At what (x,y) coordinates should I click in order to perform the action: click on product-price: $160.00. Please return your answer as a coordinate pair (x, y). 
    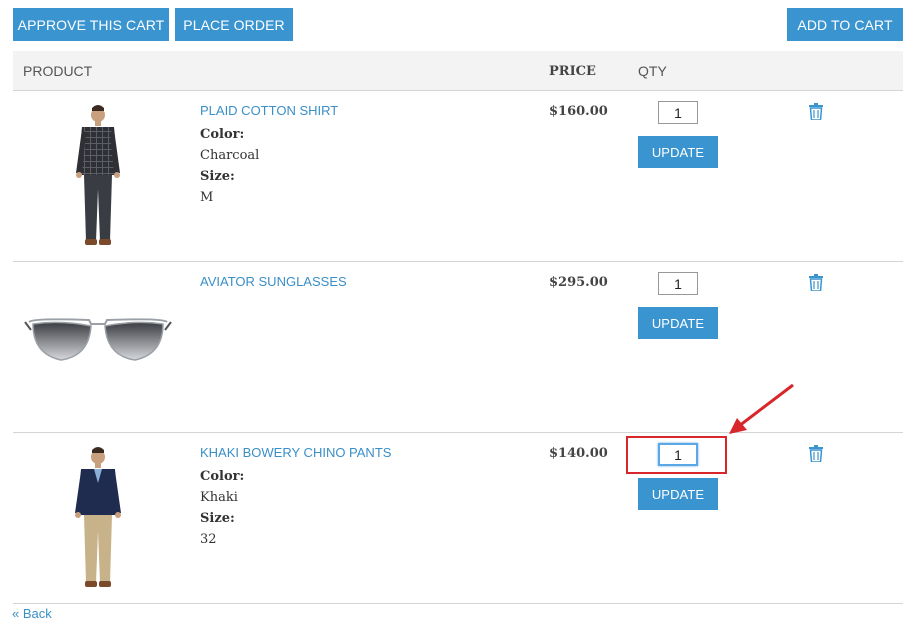
    Looking at the image, I should click on (578, 111).